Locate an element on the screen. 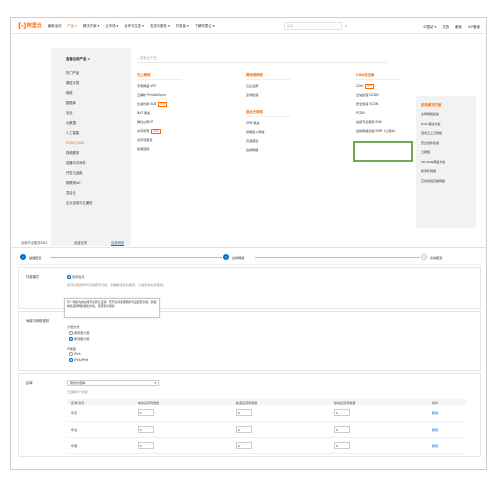  solution-link: 全球网络加速 is located at coordinates (448, 117).